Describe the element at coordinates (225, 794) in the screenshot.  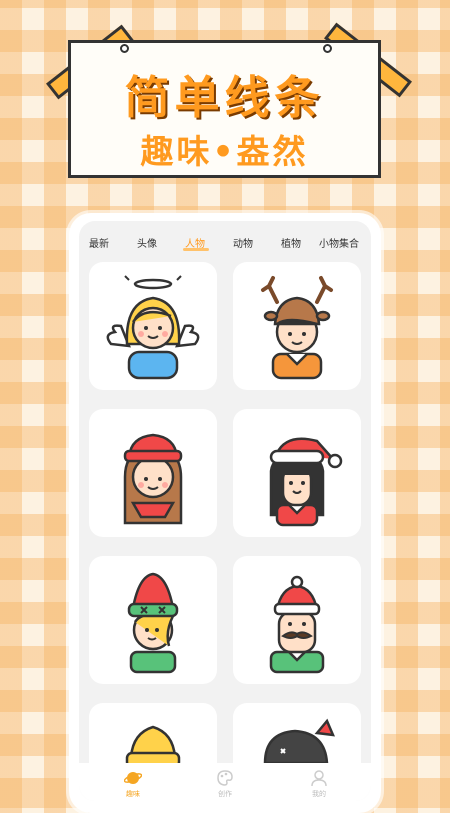
I see `nav-create-label: 创作` at that location.